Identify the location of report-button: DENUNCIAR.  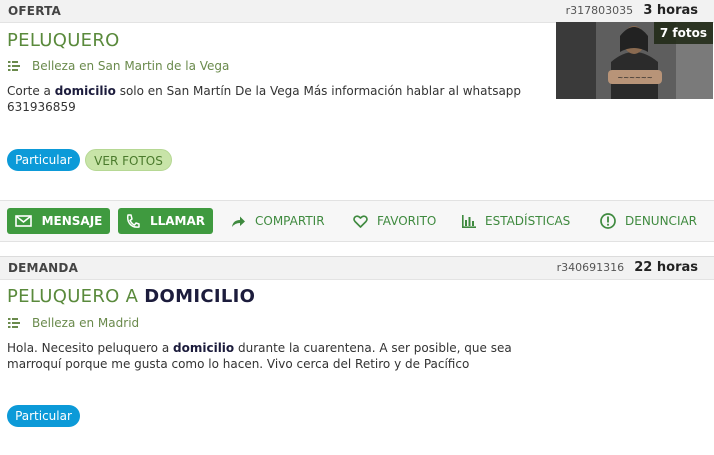
(648, 221).